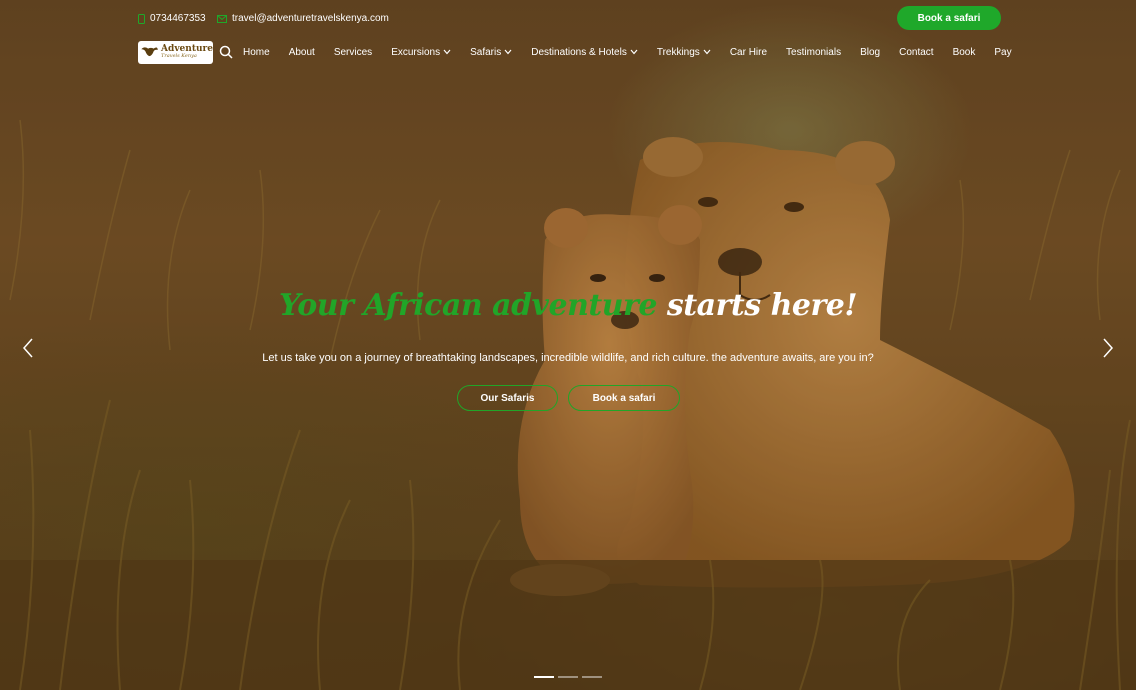 The width and height of the screenshot is (1136, 690). What do you see at coordinates (175, 52) in the screenshot?
I see `logo: Adventure Travels Kenya` at bounding box center [175, 52].